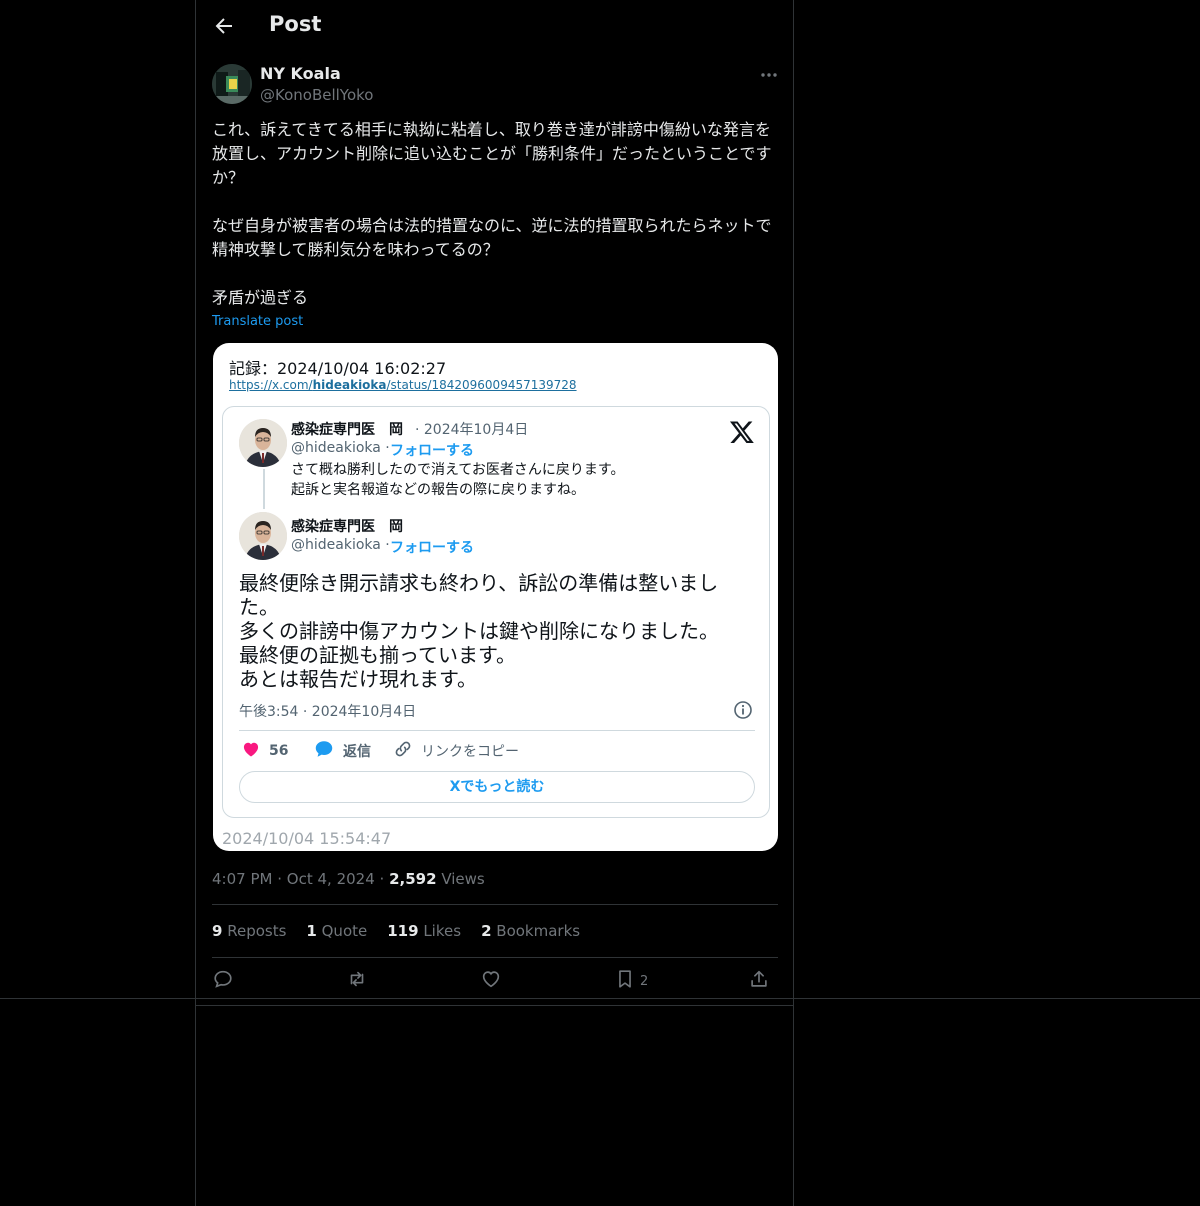 The image size is (1200, 1206). Describe the element at coordinates (442, 931) in the screenshot. I see `stat-label: Likes` at that location.